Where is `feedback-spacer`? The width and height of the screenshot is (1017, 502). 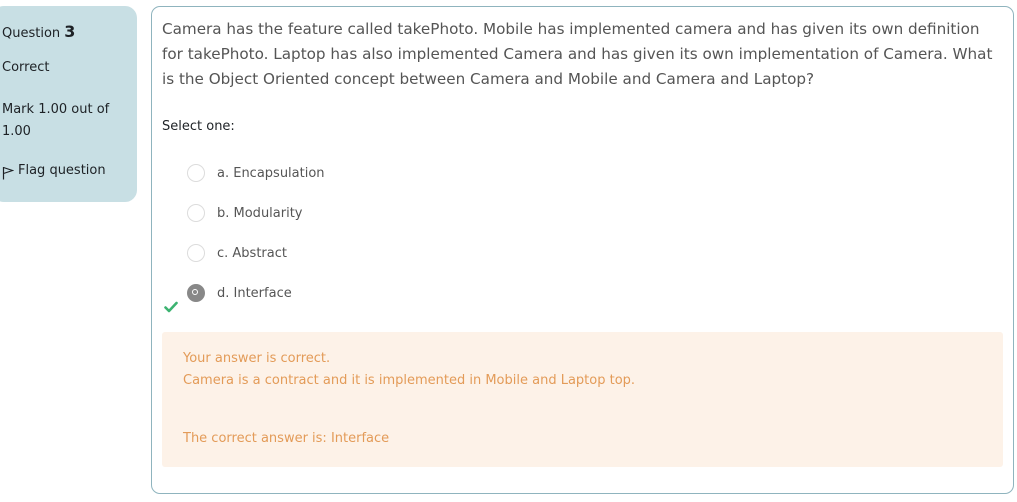 feedback-spacer is located at coordinates (582, 410).